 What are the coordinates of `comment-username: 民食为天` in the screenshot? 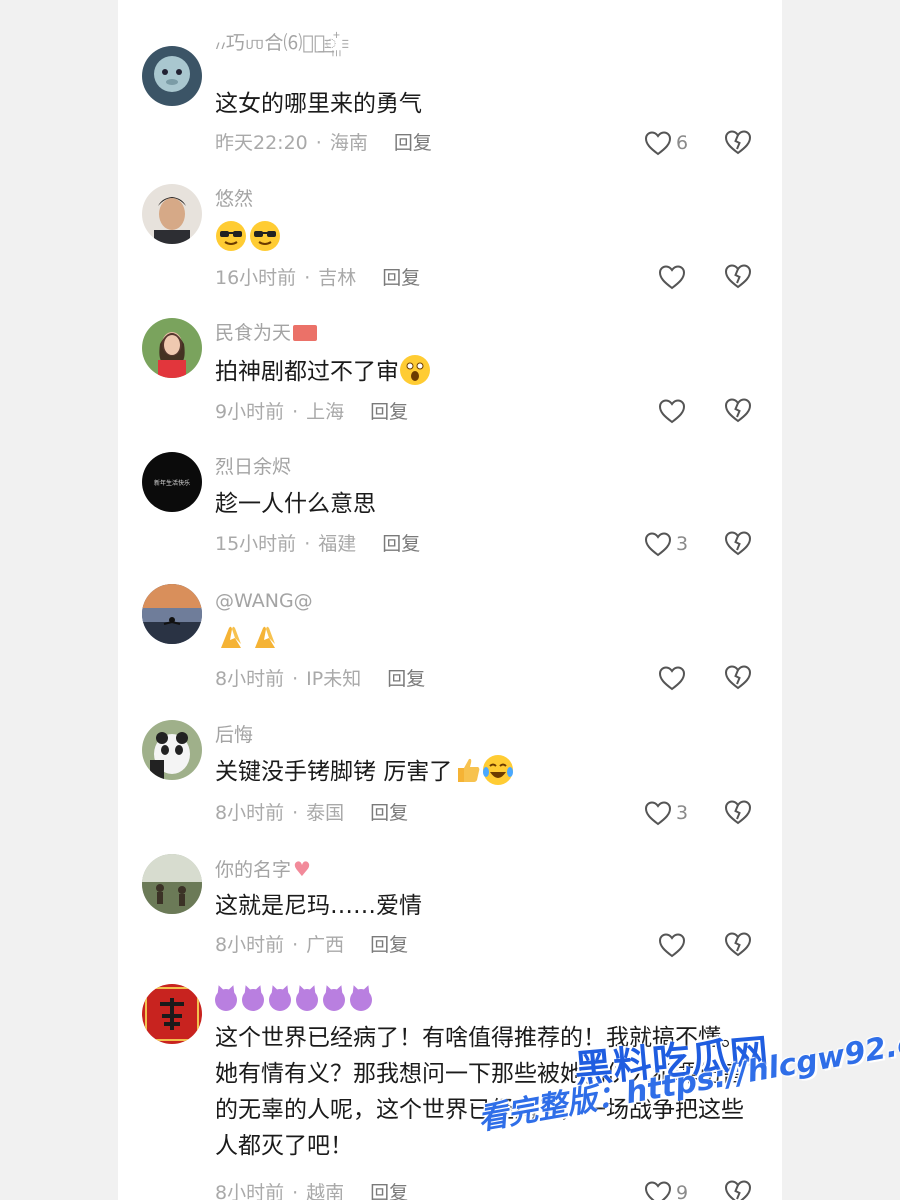 It's located at (266, 333).